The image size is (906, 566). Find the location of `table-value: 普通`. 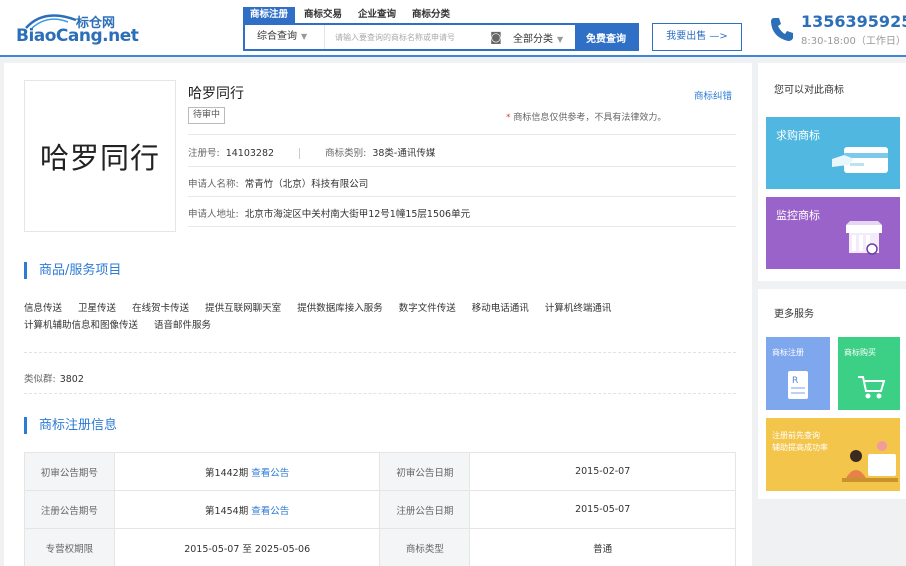

table-value: 普通 is located at coordinates (602, 547).